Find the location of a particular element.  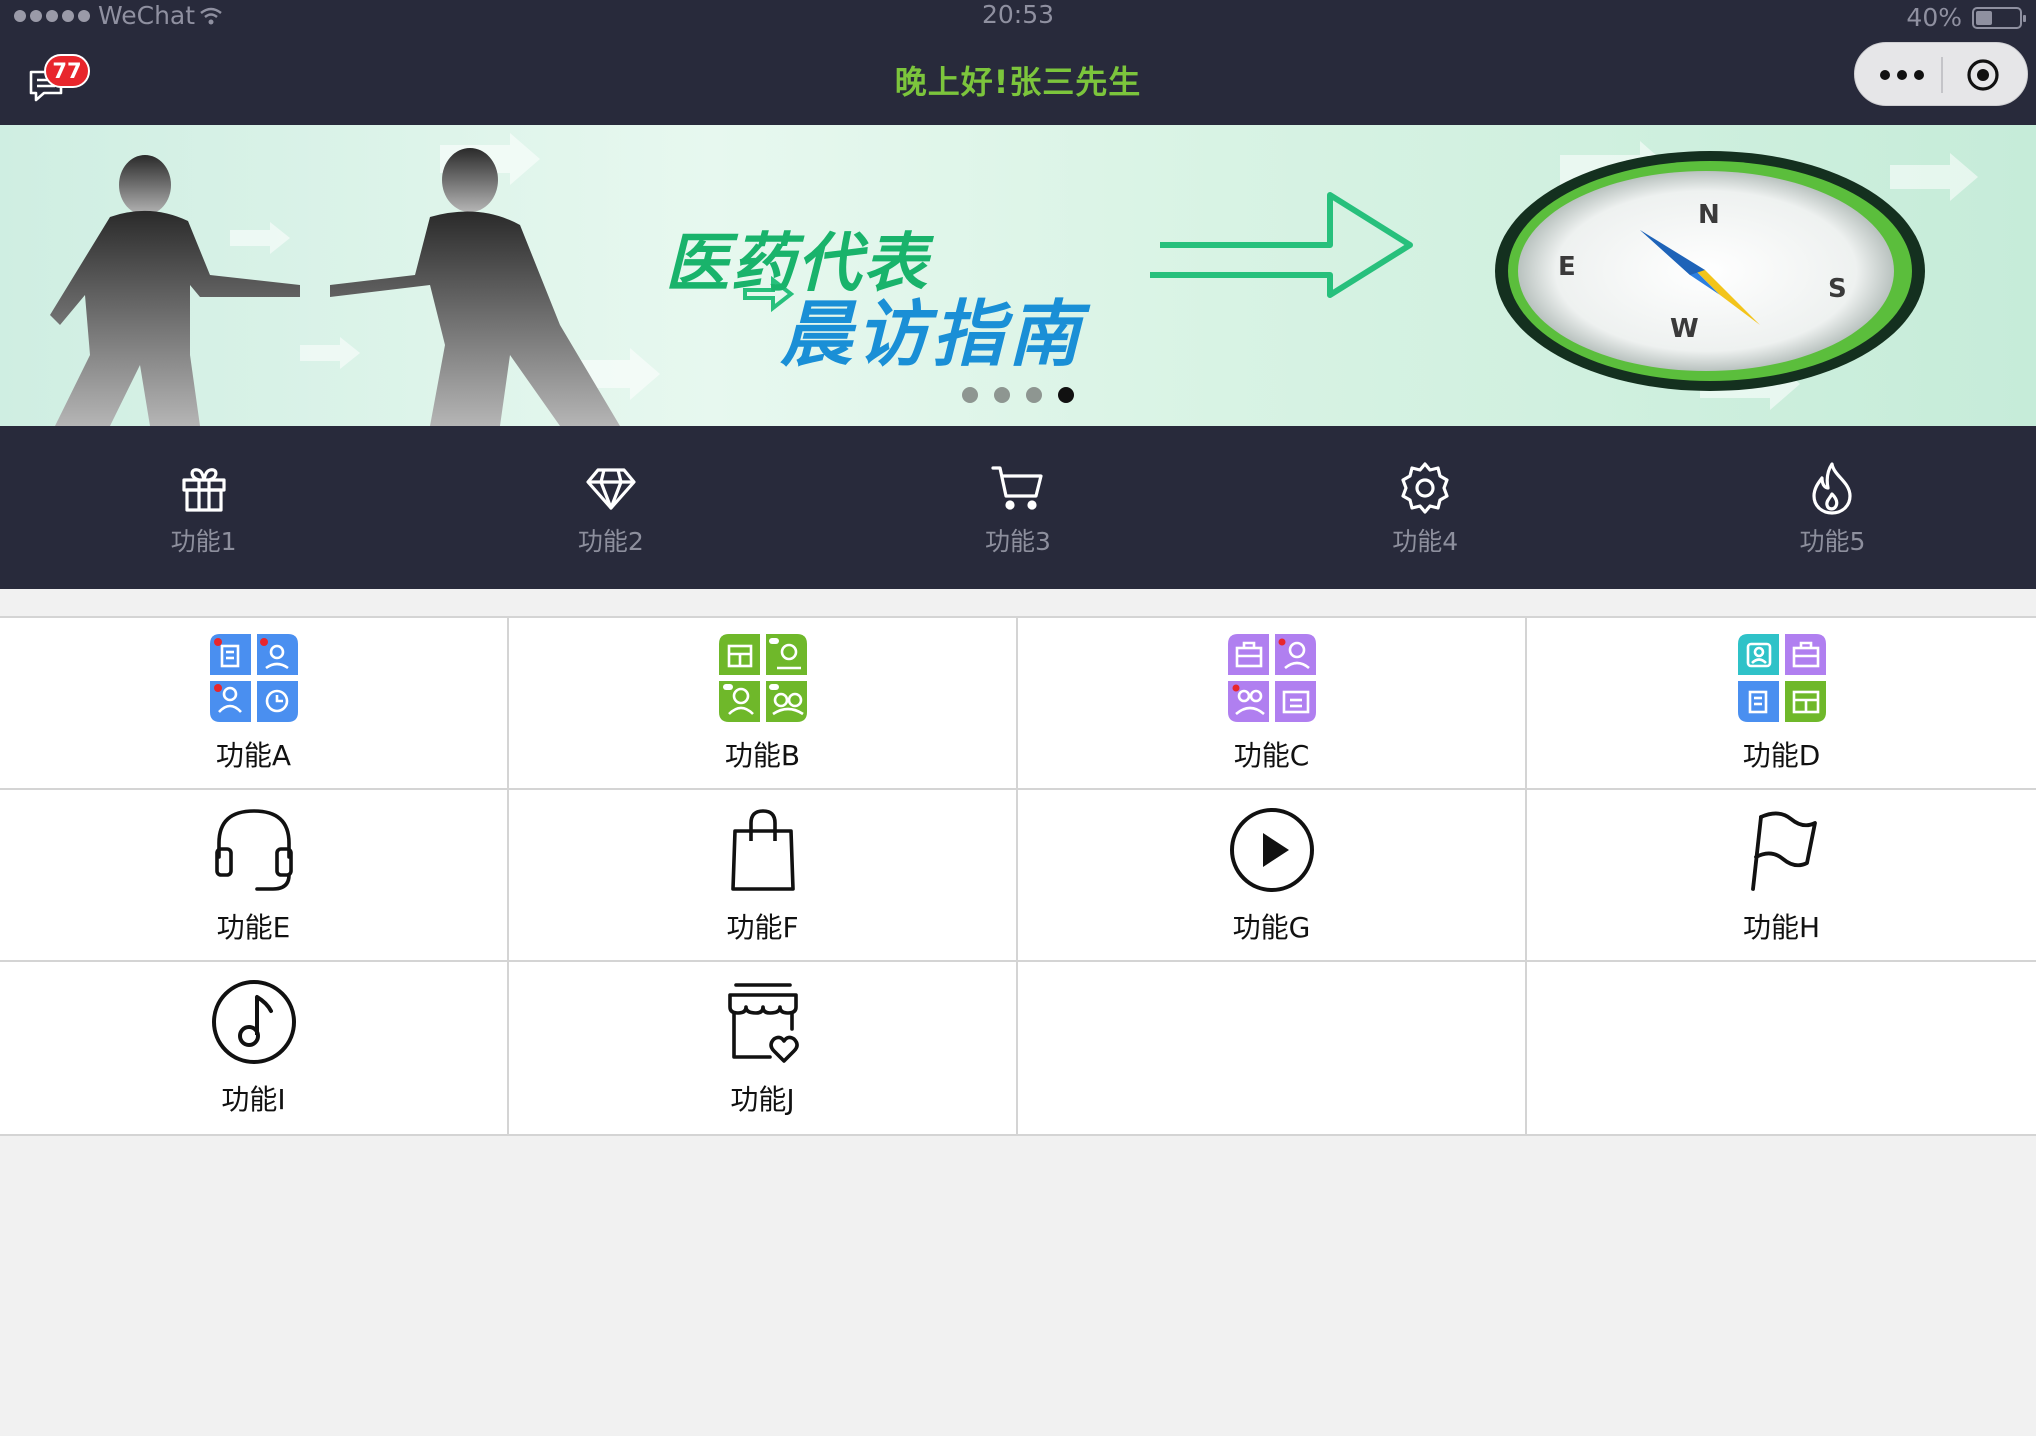

clock: 20:53 is located at coordinates (1018, 14).